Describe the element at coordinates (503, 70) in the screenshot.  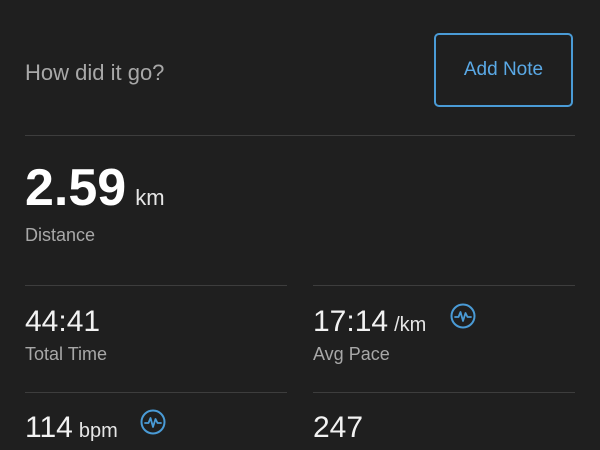
I see `add-note-button: Add Note` at that location.